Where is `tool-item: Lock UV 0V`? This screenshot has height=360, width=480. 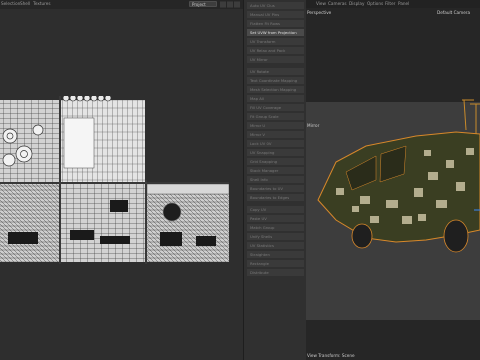
tool-item: Lock UV 0V is located at coordinates (275, 143).